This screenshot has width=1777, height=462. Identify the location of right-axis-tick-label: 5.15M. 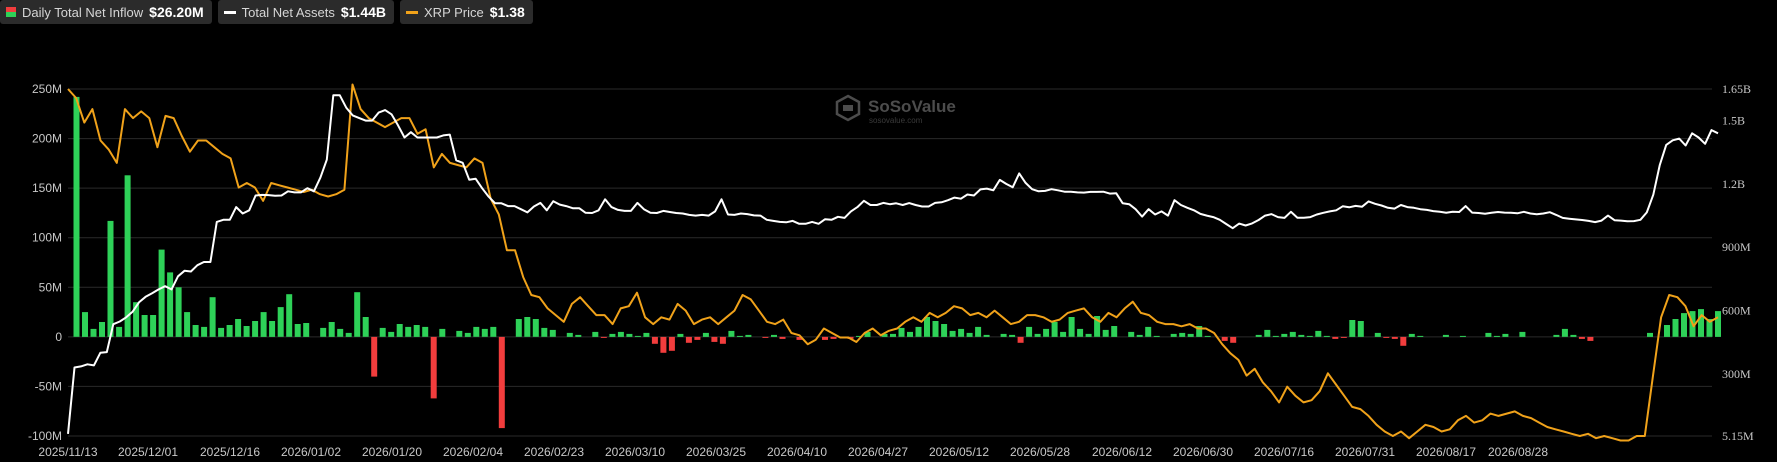
(1738, 436).